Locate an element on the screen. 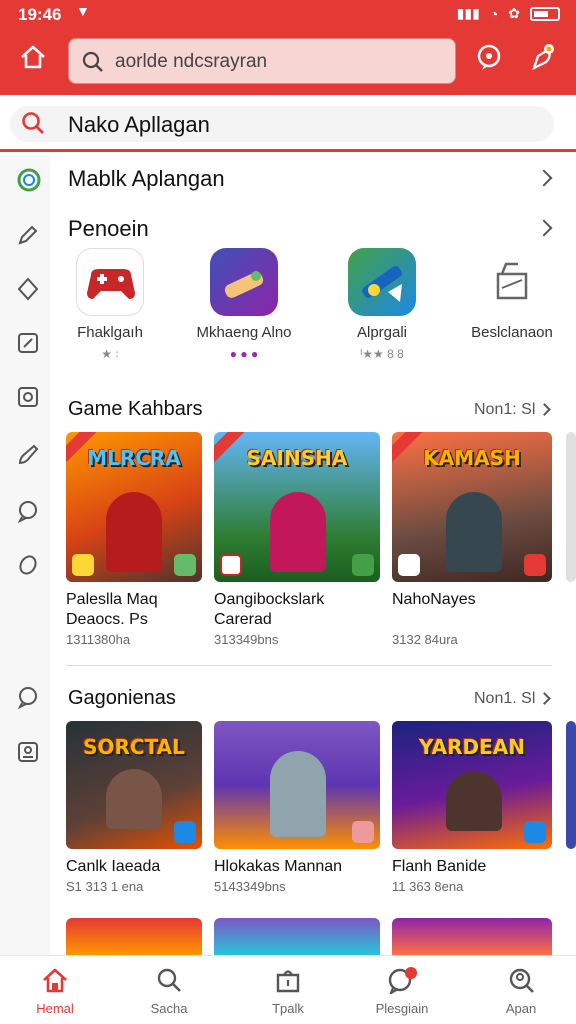  status-dropdown-icon: ▼ is located at coordinates (83, 11).